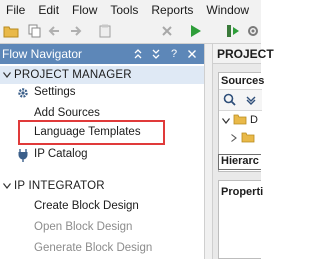 Image resolution: width=320 pixels, height=259 pixels. I want to click on menu-tools: Tools, so click(124, 10).